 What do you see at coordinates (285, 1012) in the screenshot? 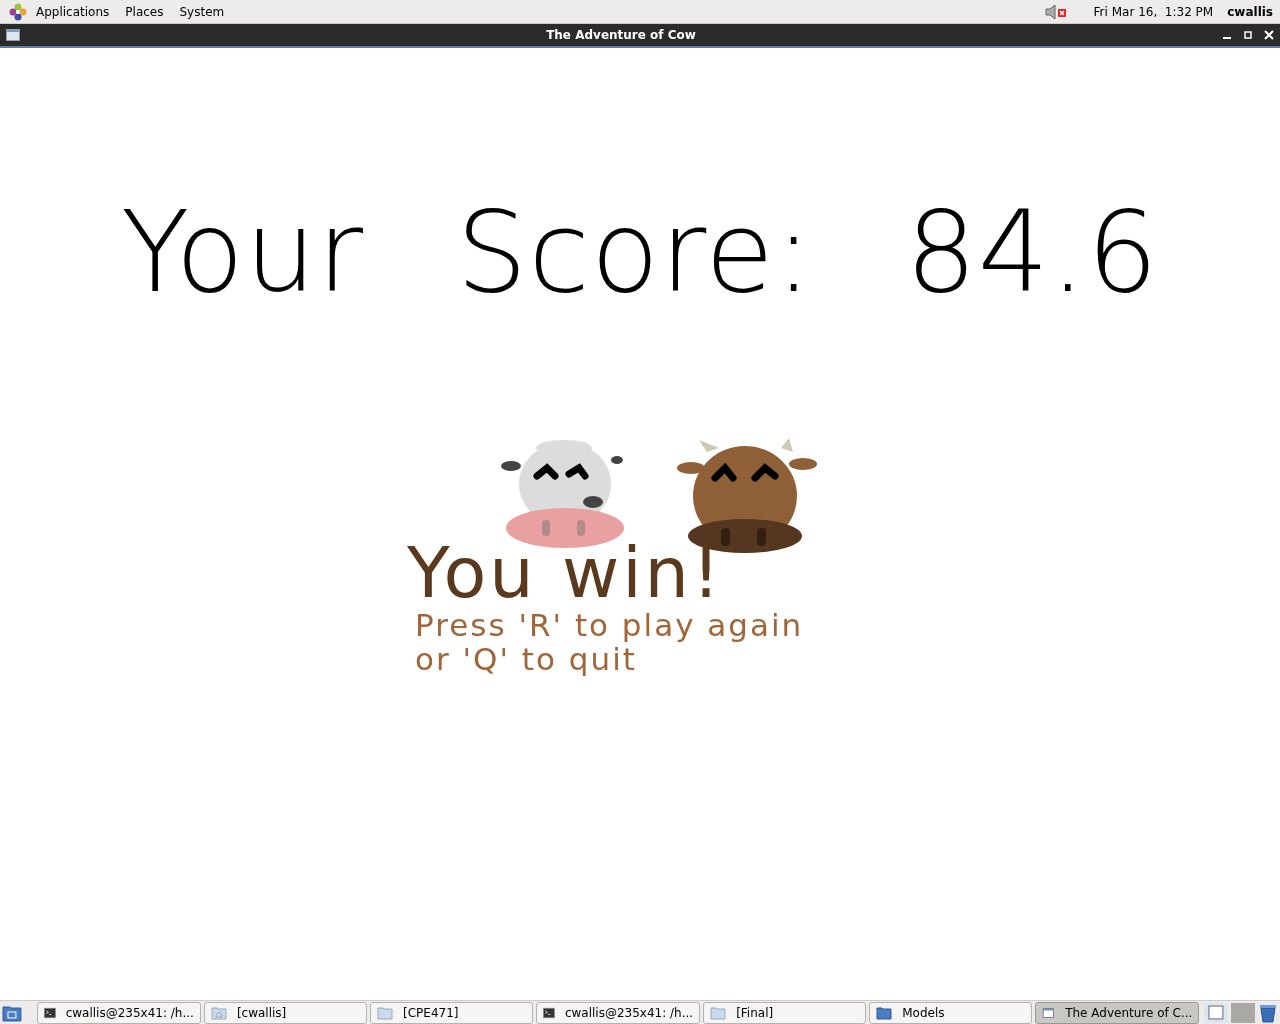
I see `taskbar-button: [cwallis]` at bounding box center [285, 1012].